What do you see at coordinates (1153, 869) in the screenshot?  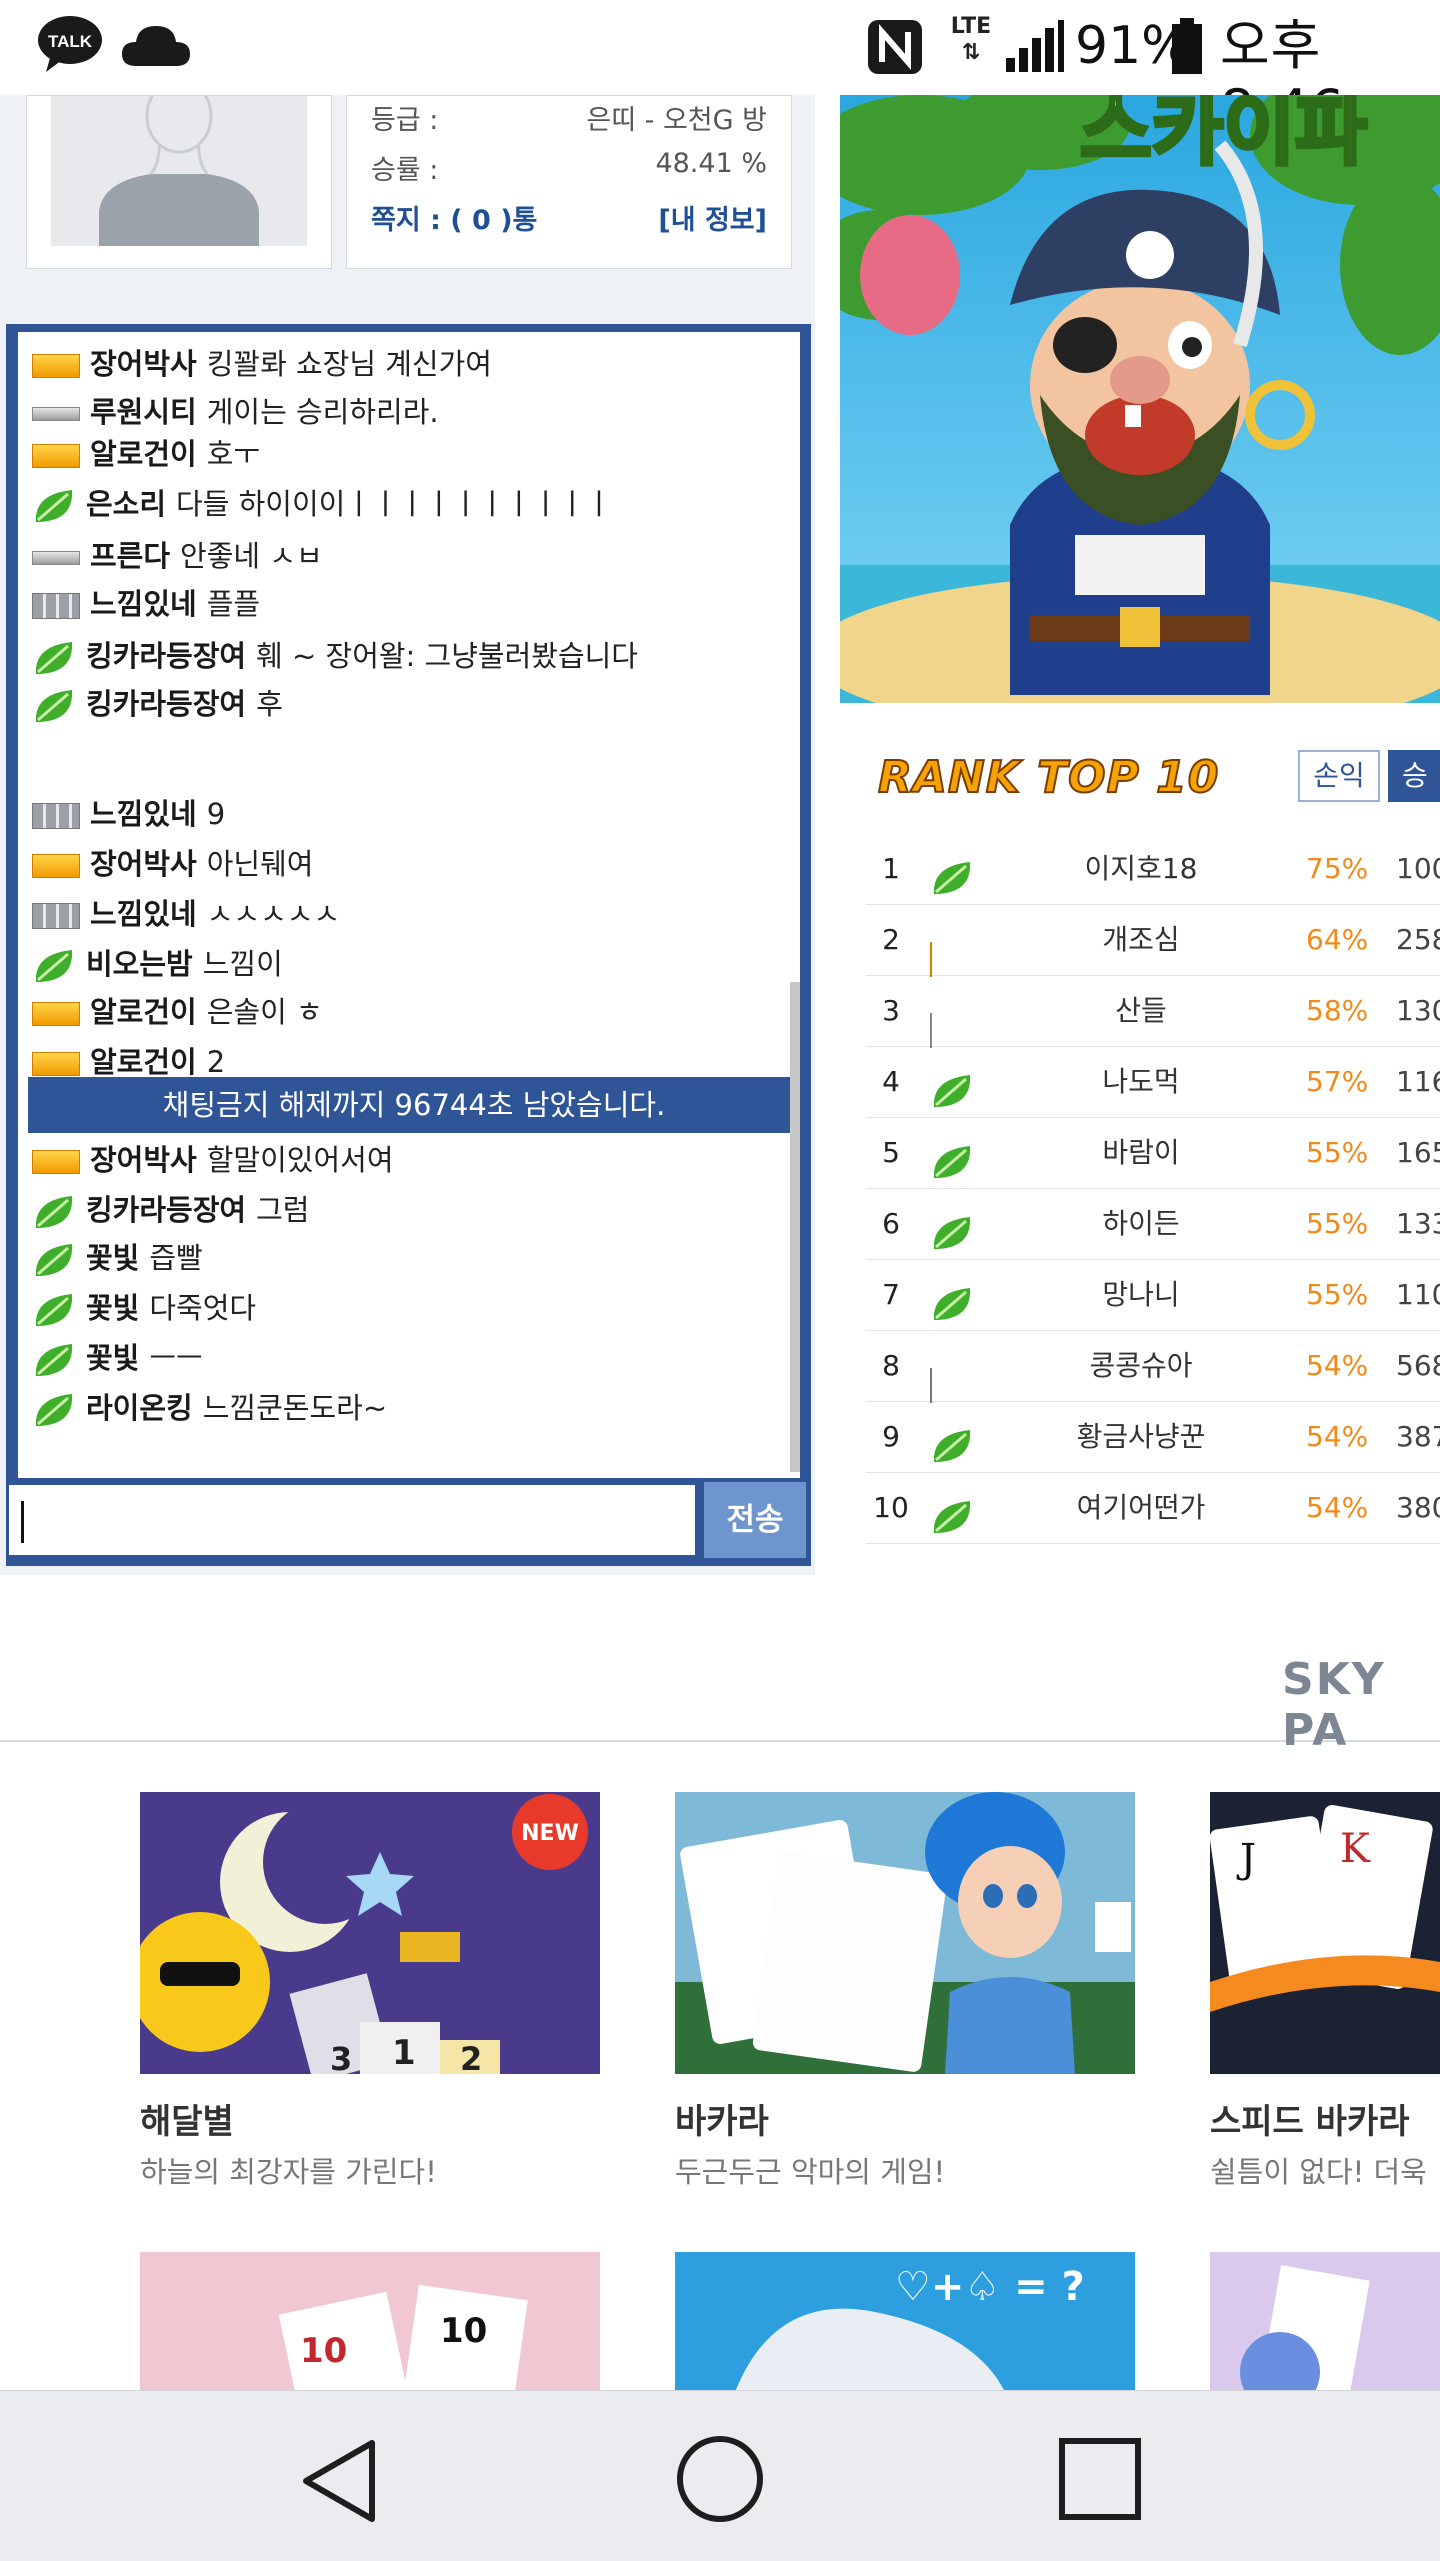 I see `rank-row: 1 이지호18 75% 100` at bounding box center [1153, 869].